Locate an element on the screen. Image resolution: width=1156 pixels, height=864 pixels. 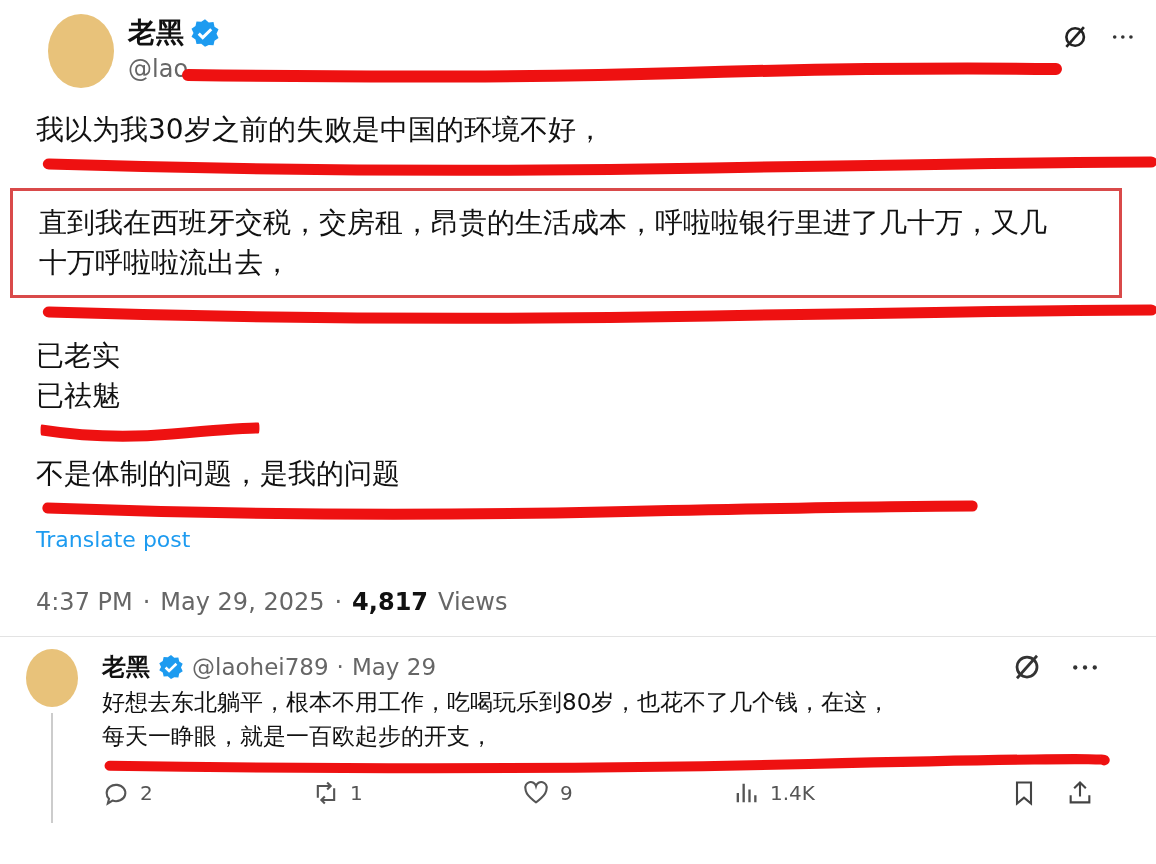
view-count: 1.4K is located at coordinates (792, 793).